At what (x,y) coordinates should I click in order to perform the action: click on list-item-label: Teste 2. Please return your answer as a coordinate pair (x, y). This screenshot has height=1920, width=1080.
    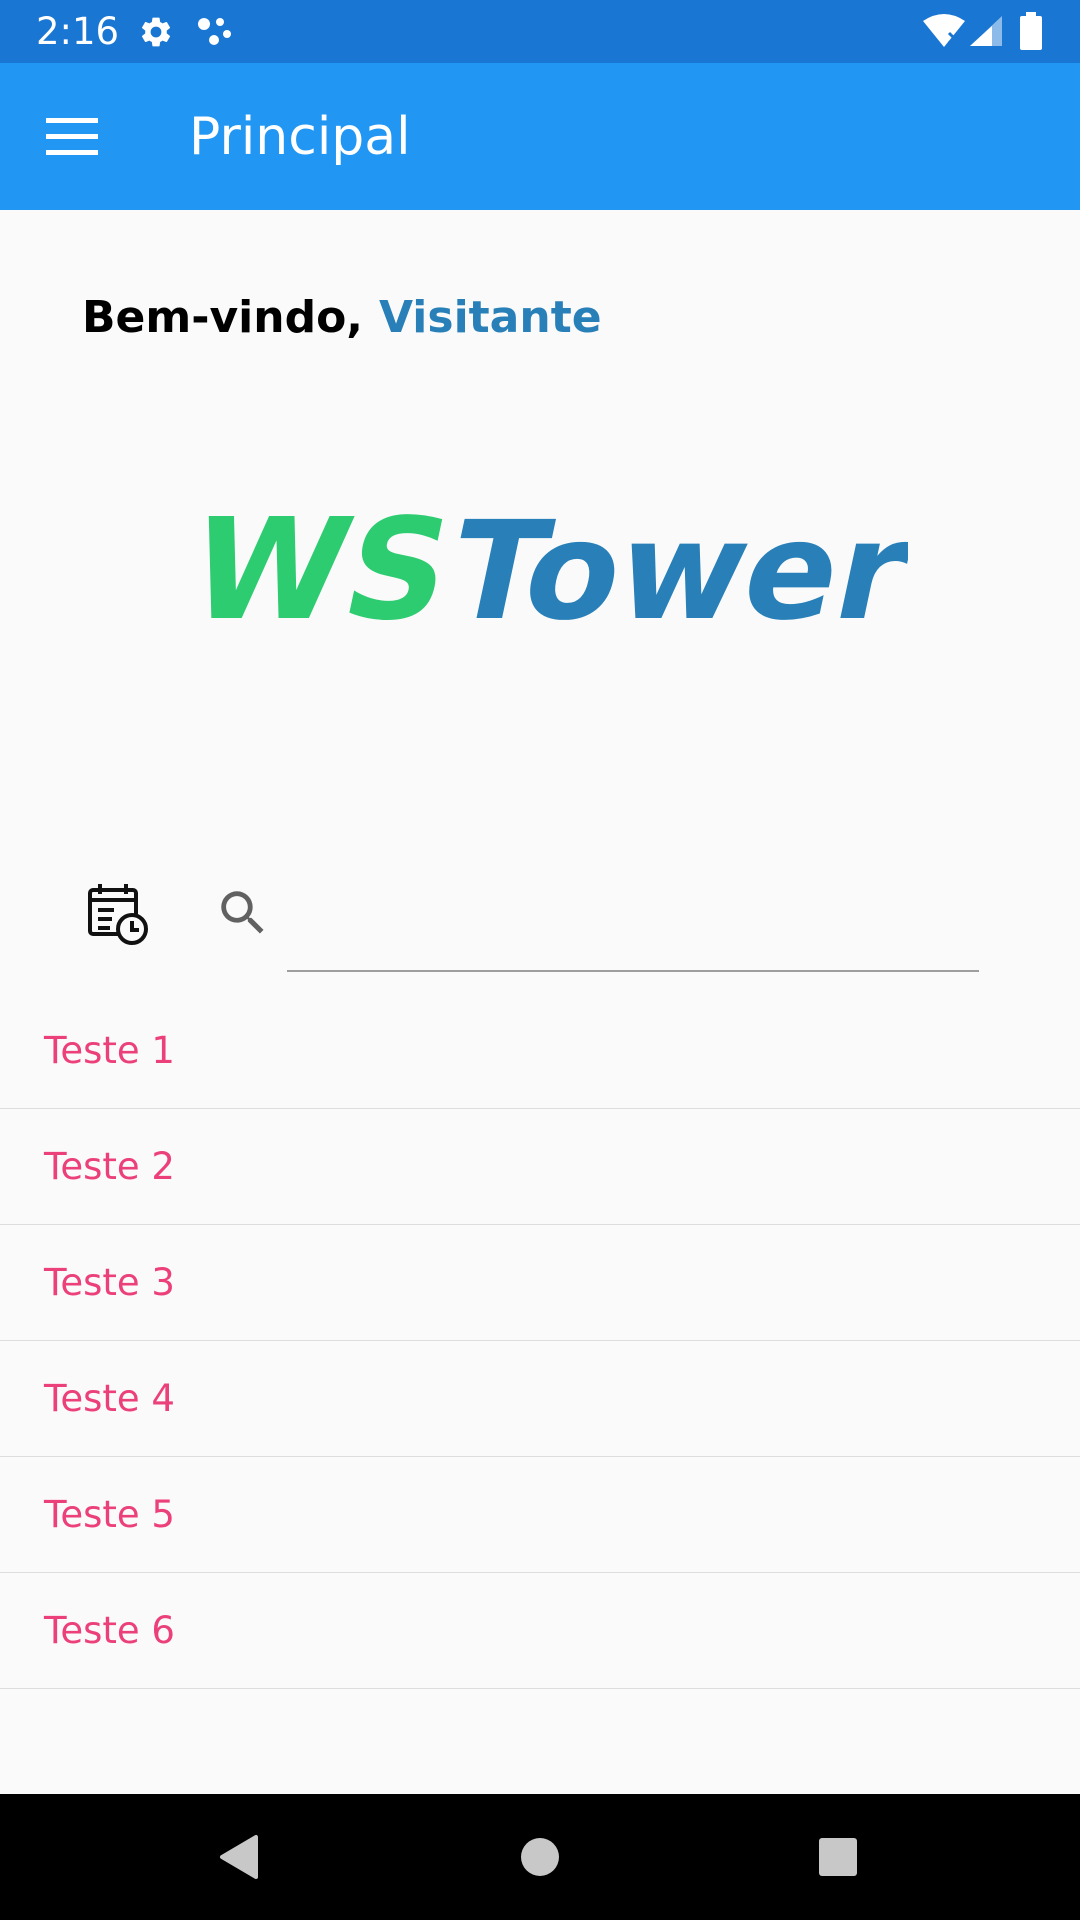
    Looking at the image, I should click on (109, 1166).